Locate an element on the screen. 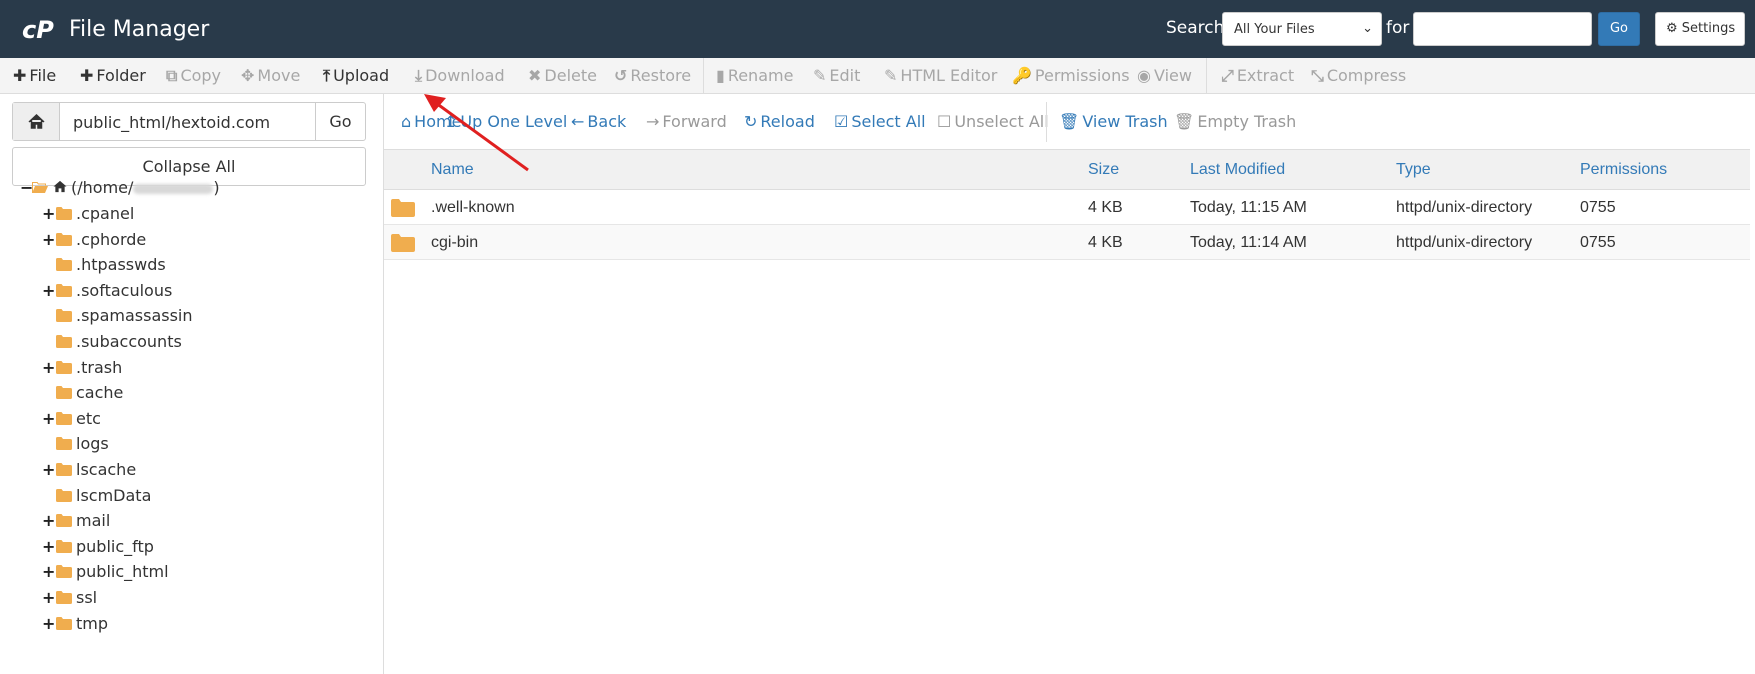 The image size is (1755, 674). file-modified: Today, 11:14 AM is located at coordinates (1248, 242).